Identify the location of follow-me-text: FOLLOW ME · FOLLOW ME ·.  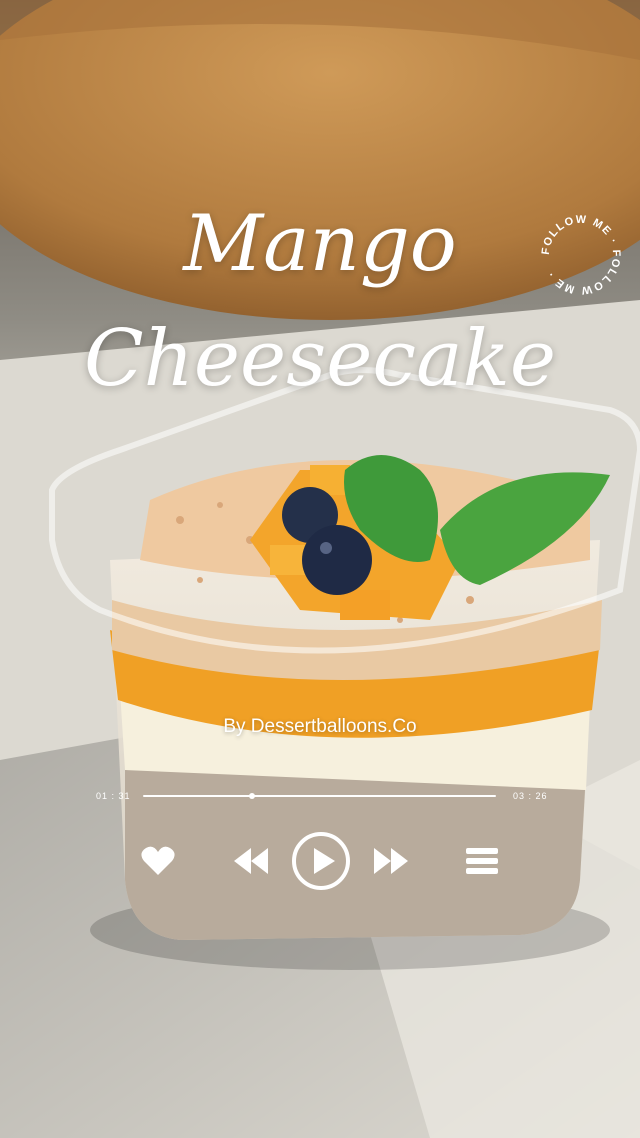
(580, 255).